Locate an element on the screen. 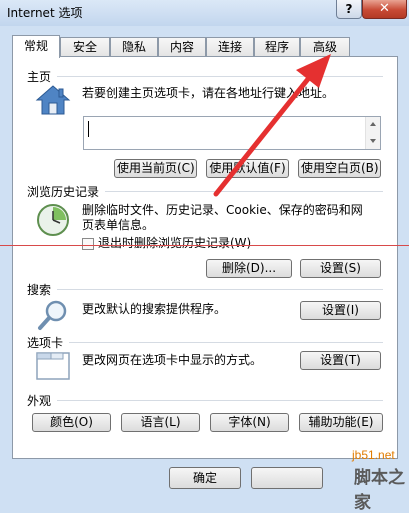 The width and height of the screenshot is (409, 513). annotation-arrow-icon is located at coordinates (272, 125).